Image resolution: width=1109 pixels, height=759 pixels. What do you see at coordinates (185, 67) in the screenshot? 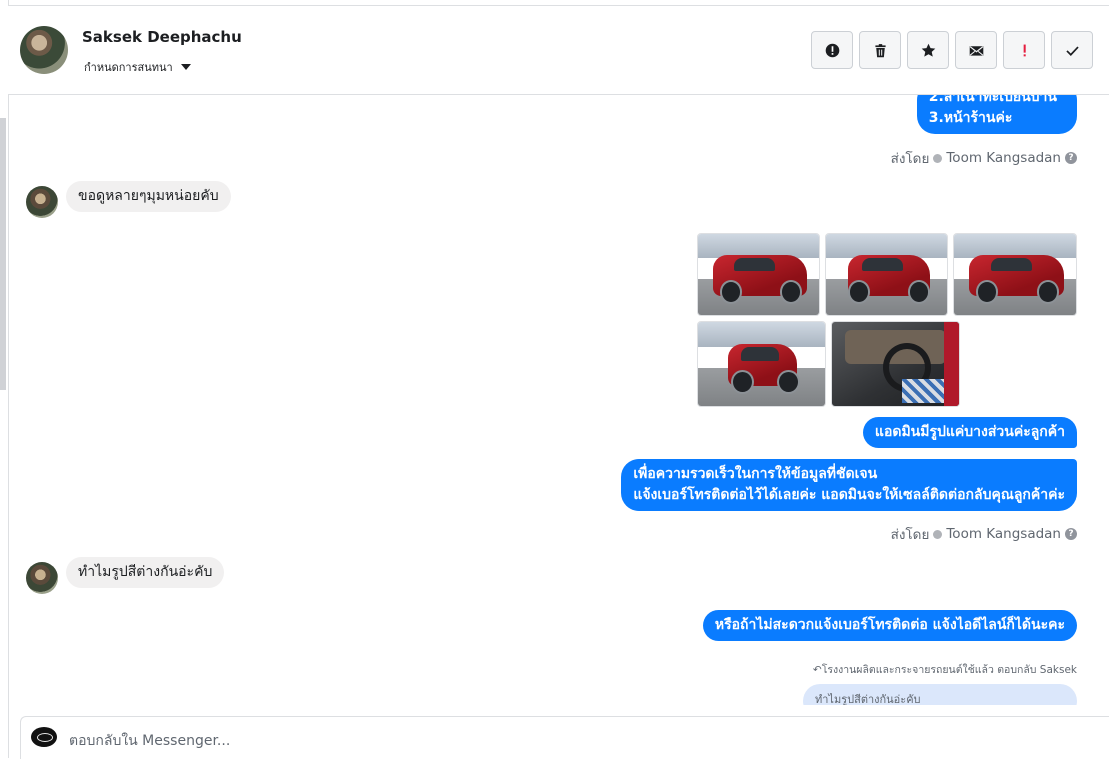
I see `caret-down-icon` at bounding box center [185, 67].